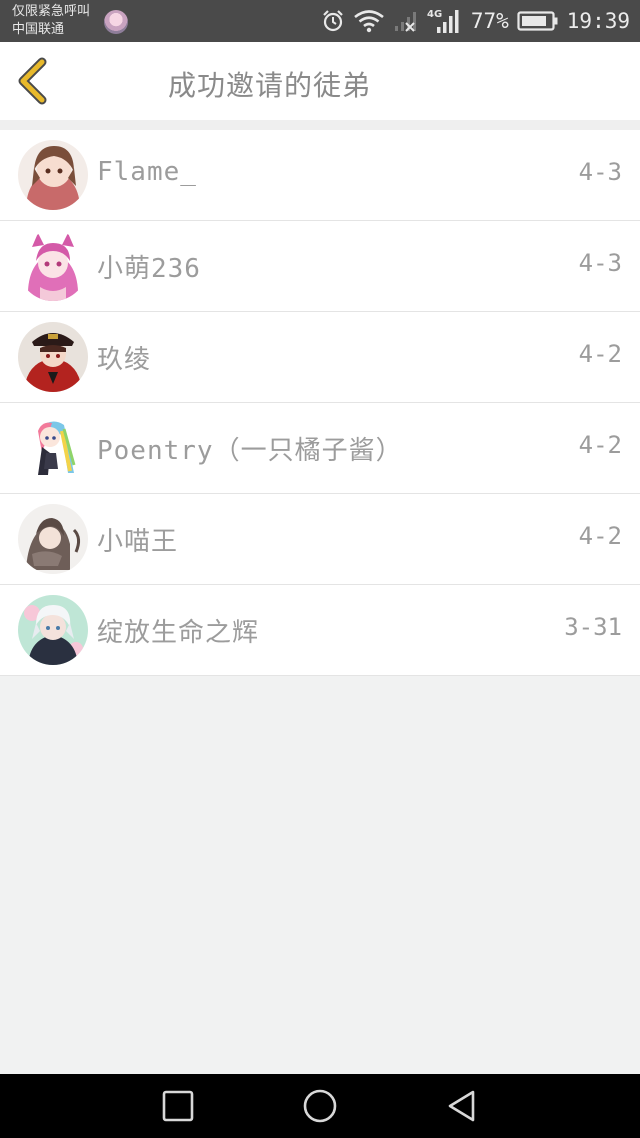 Image resolution: width=640 pixels, height=1138 pixels. I want to click on list-item-invitee: 绽放生命之辉 3-31, so click(320, 630).